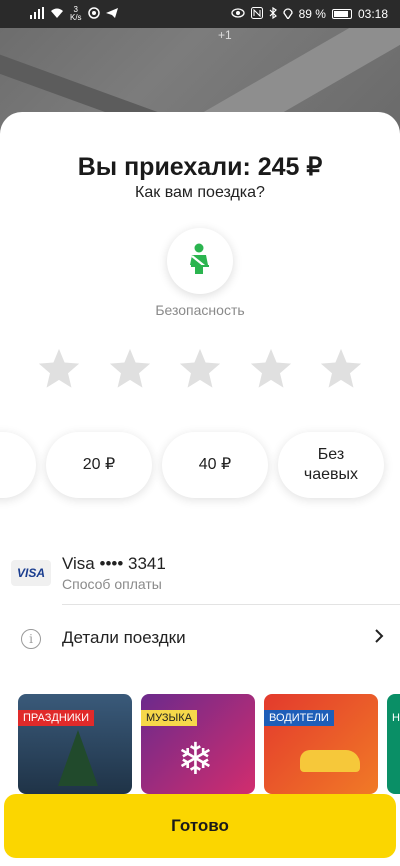 The image size is (400, 866). I want to click on clock: 03:18, so click(372, 14).